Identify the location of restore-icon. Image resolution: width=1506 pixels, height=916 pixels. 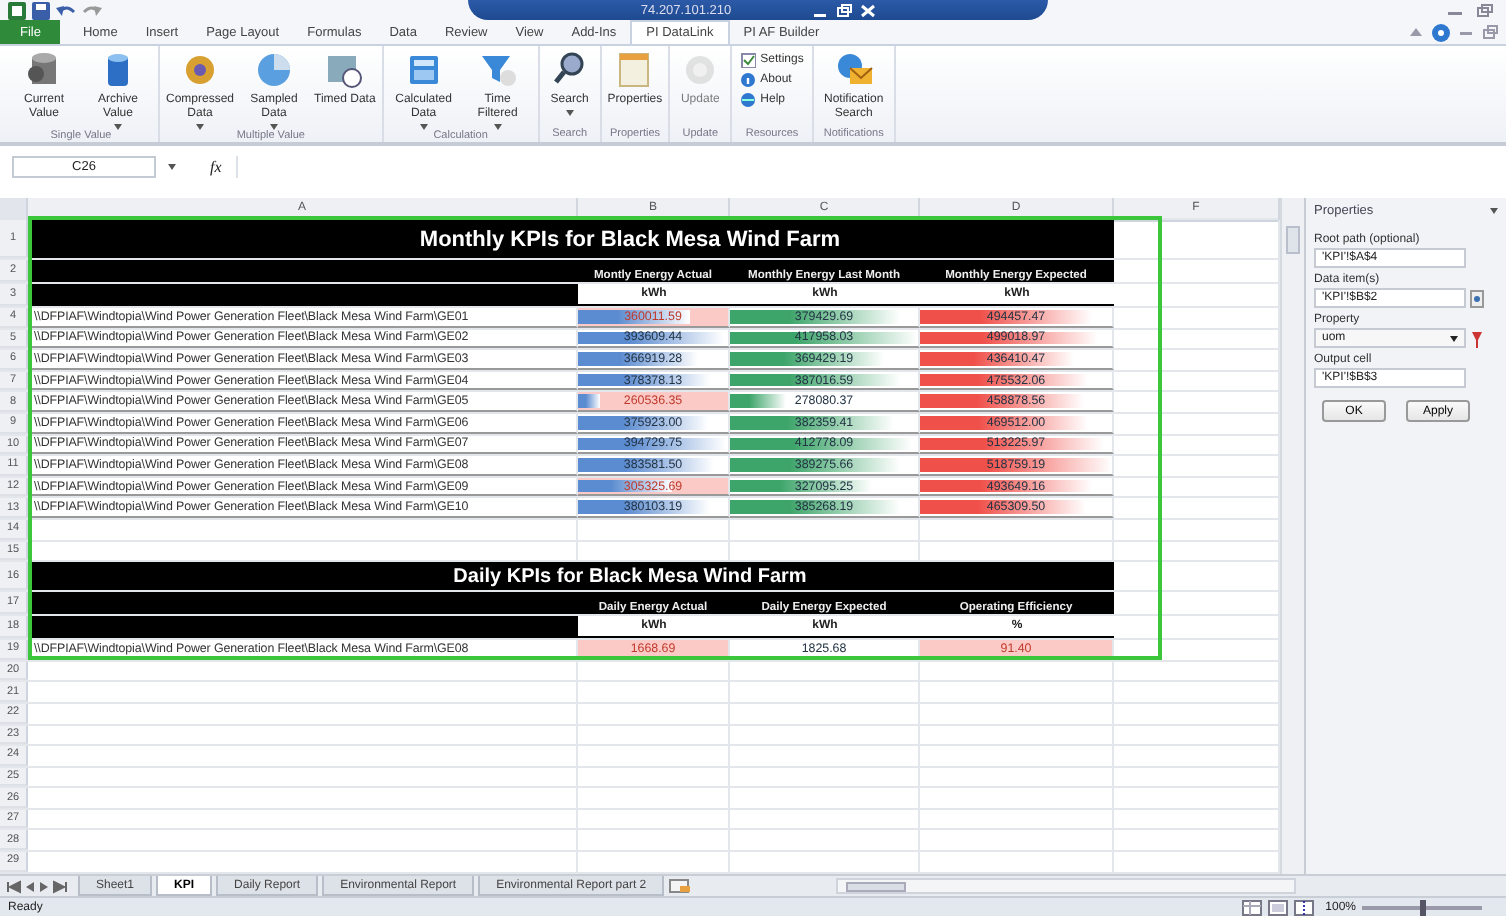
(843, 10).